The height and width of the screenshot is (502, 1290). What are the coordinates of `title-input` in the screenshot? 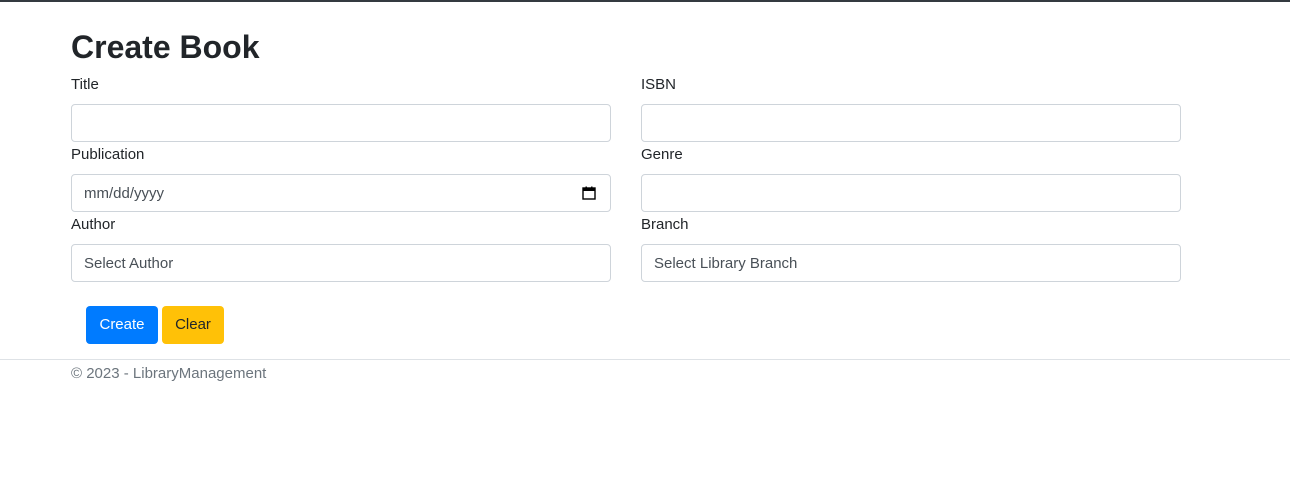 It's located at (341, 123).